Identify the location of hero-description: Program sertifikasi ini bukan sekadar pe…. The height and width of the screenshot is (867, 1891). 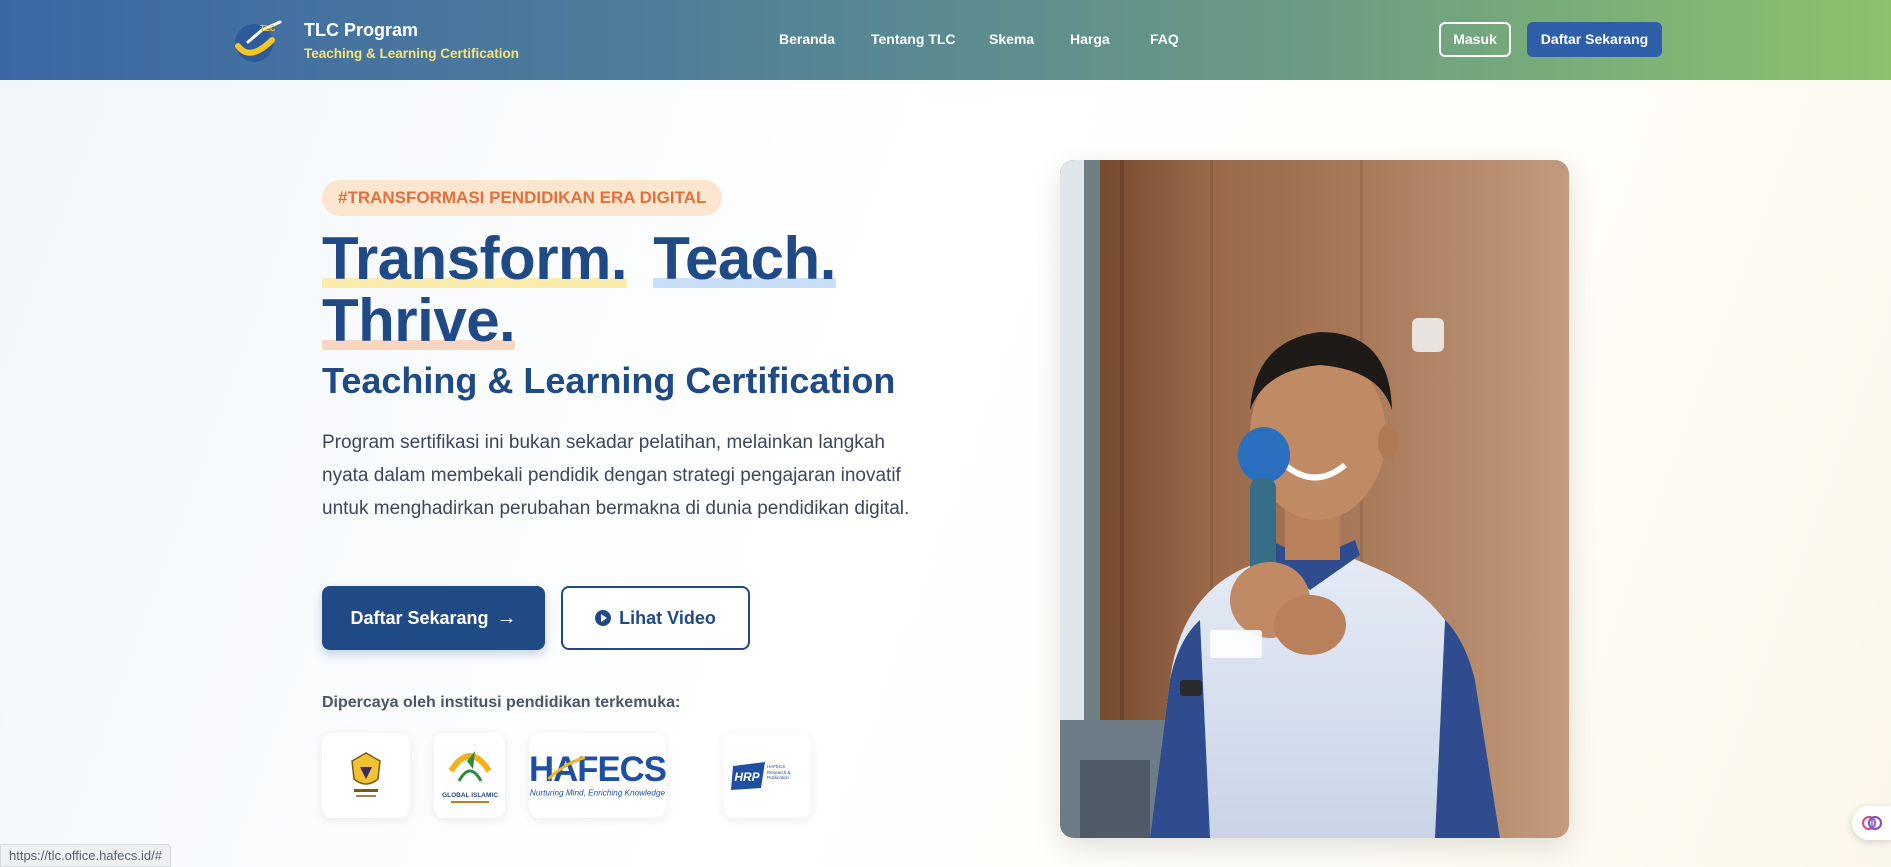
(616, 475).